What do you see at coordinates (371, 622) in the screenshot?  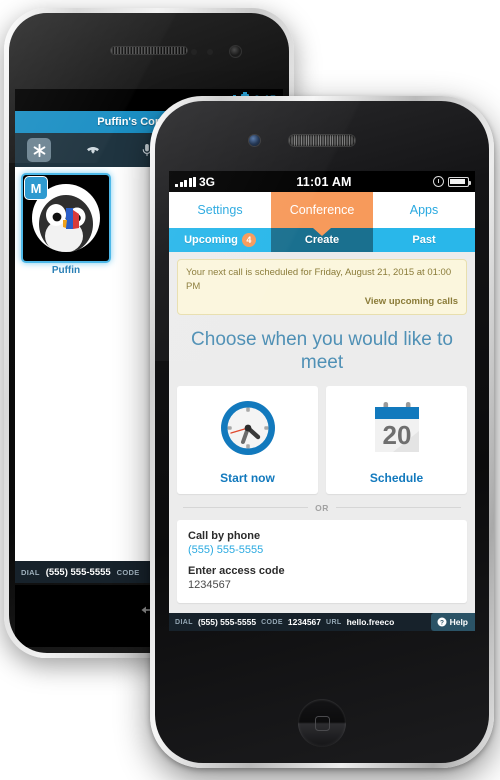 I see `iphone-url-value: hello.freeco` at bounding box center [371, 622].